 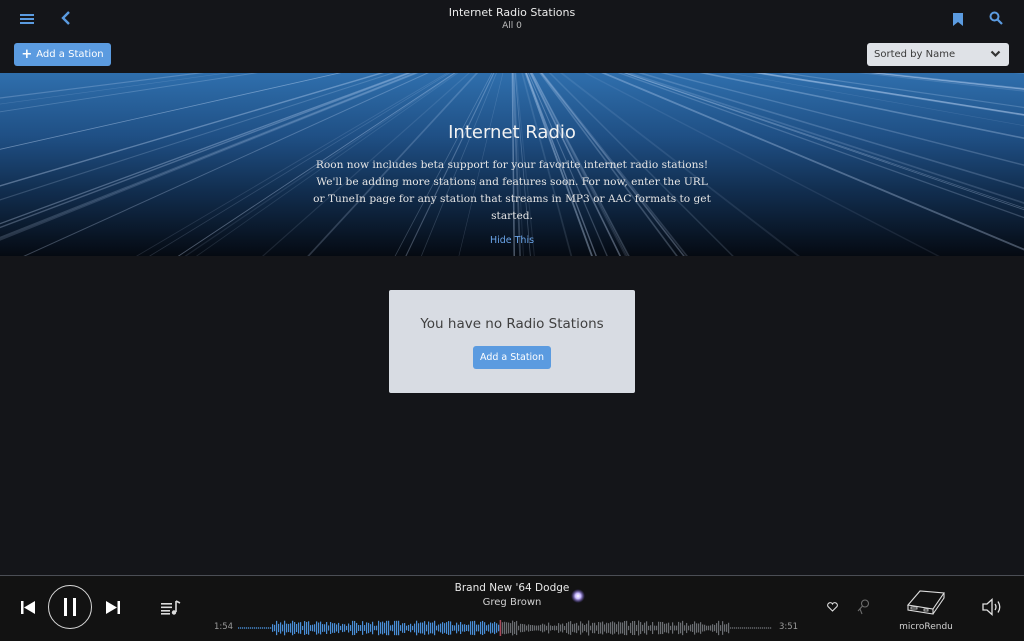 What do you see at coordinates (27, 54) in the screenshot?
I see `plus-icon: +` at bounding box center [27, 54].